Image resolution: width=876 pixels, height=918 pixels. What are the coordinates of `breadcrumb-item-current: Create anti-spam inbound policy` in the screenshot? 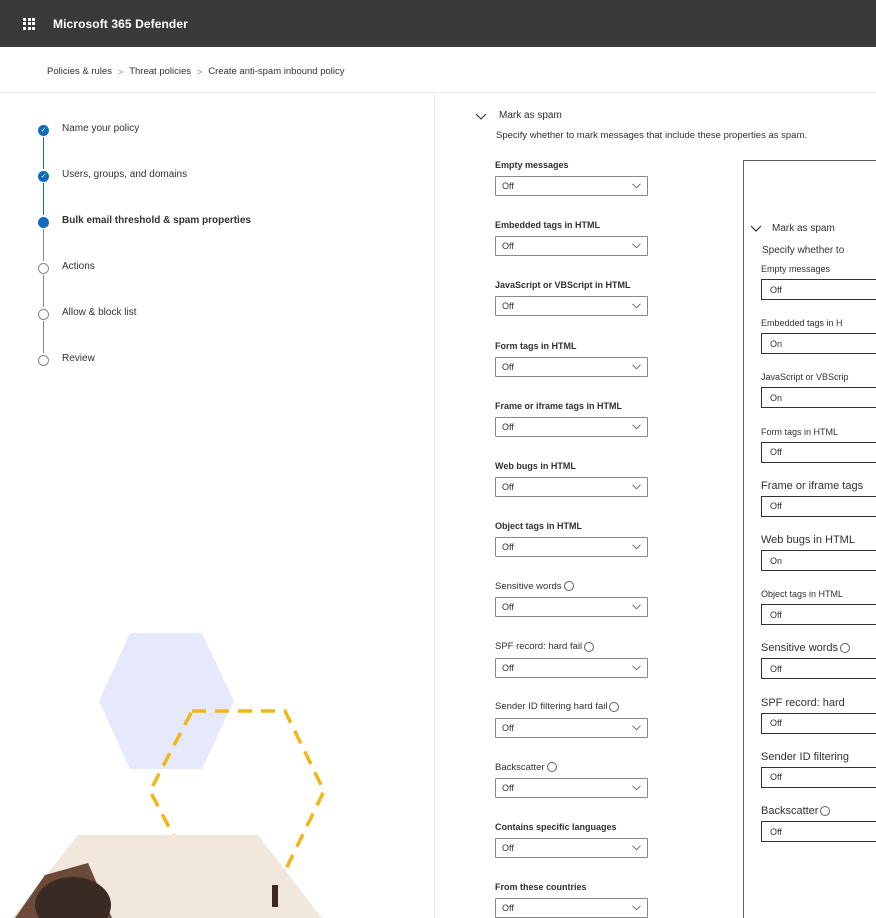 It's located at (276, 71).